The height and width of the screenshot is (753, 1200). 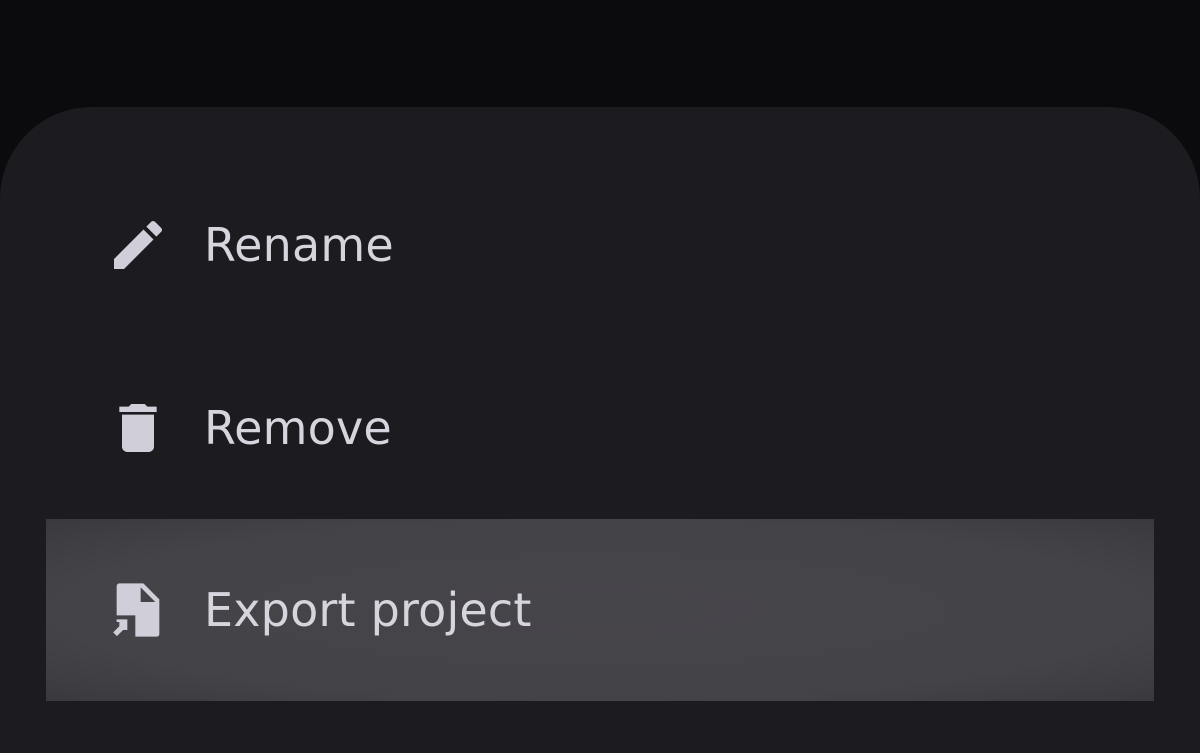 What do you see at coordinates (138, 245) in the screenshot?
I see `pencil-icon` at bounding box center [138, 245].